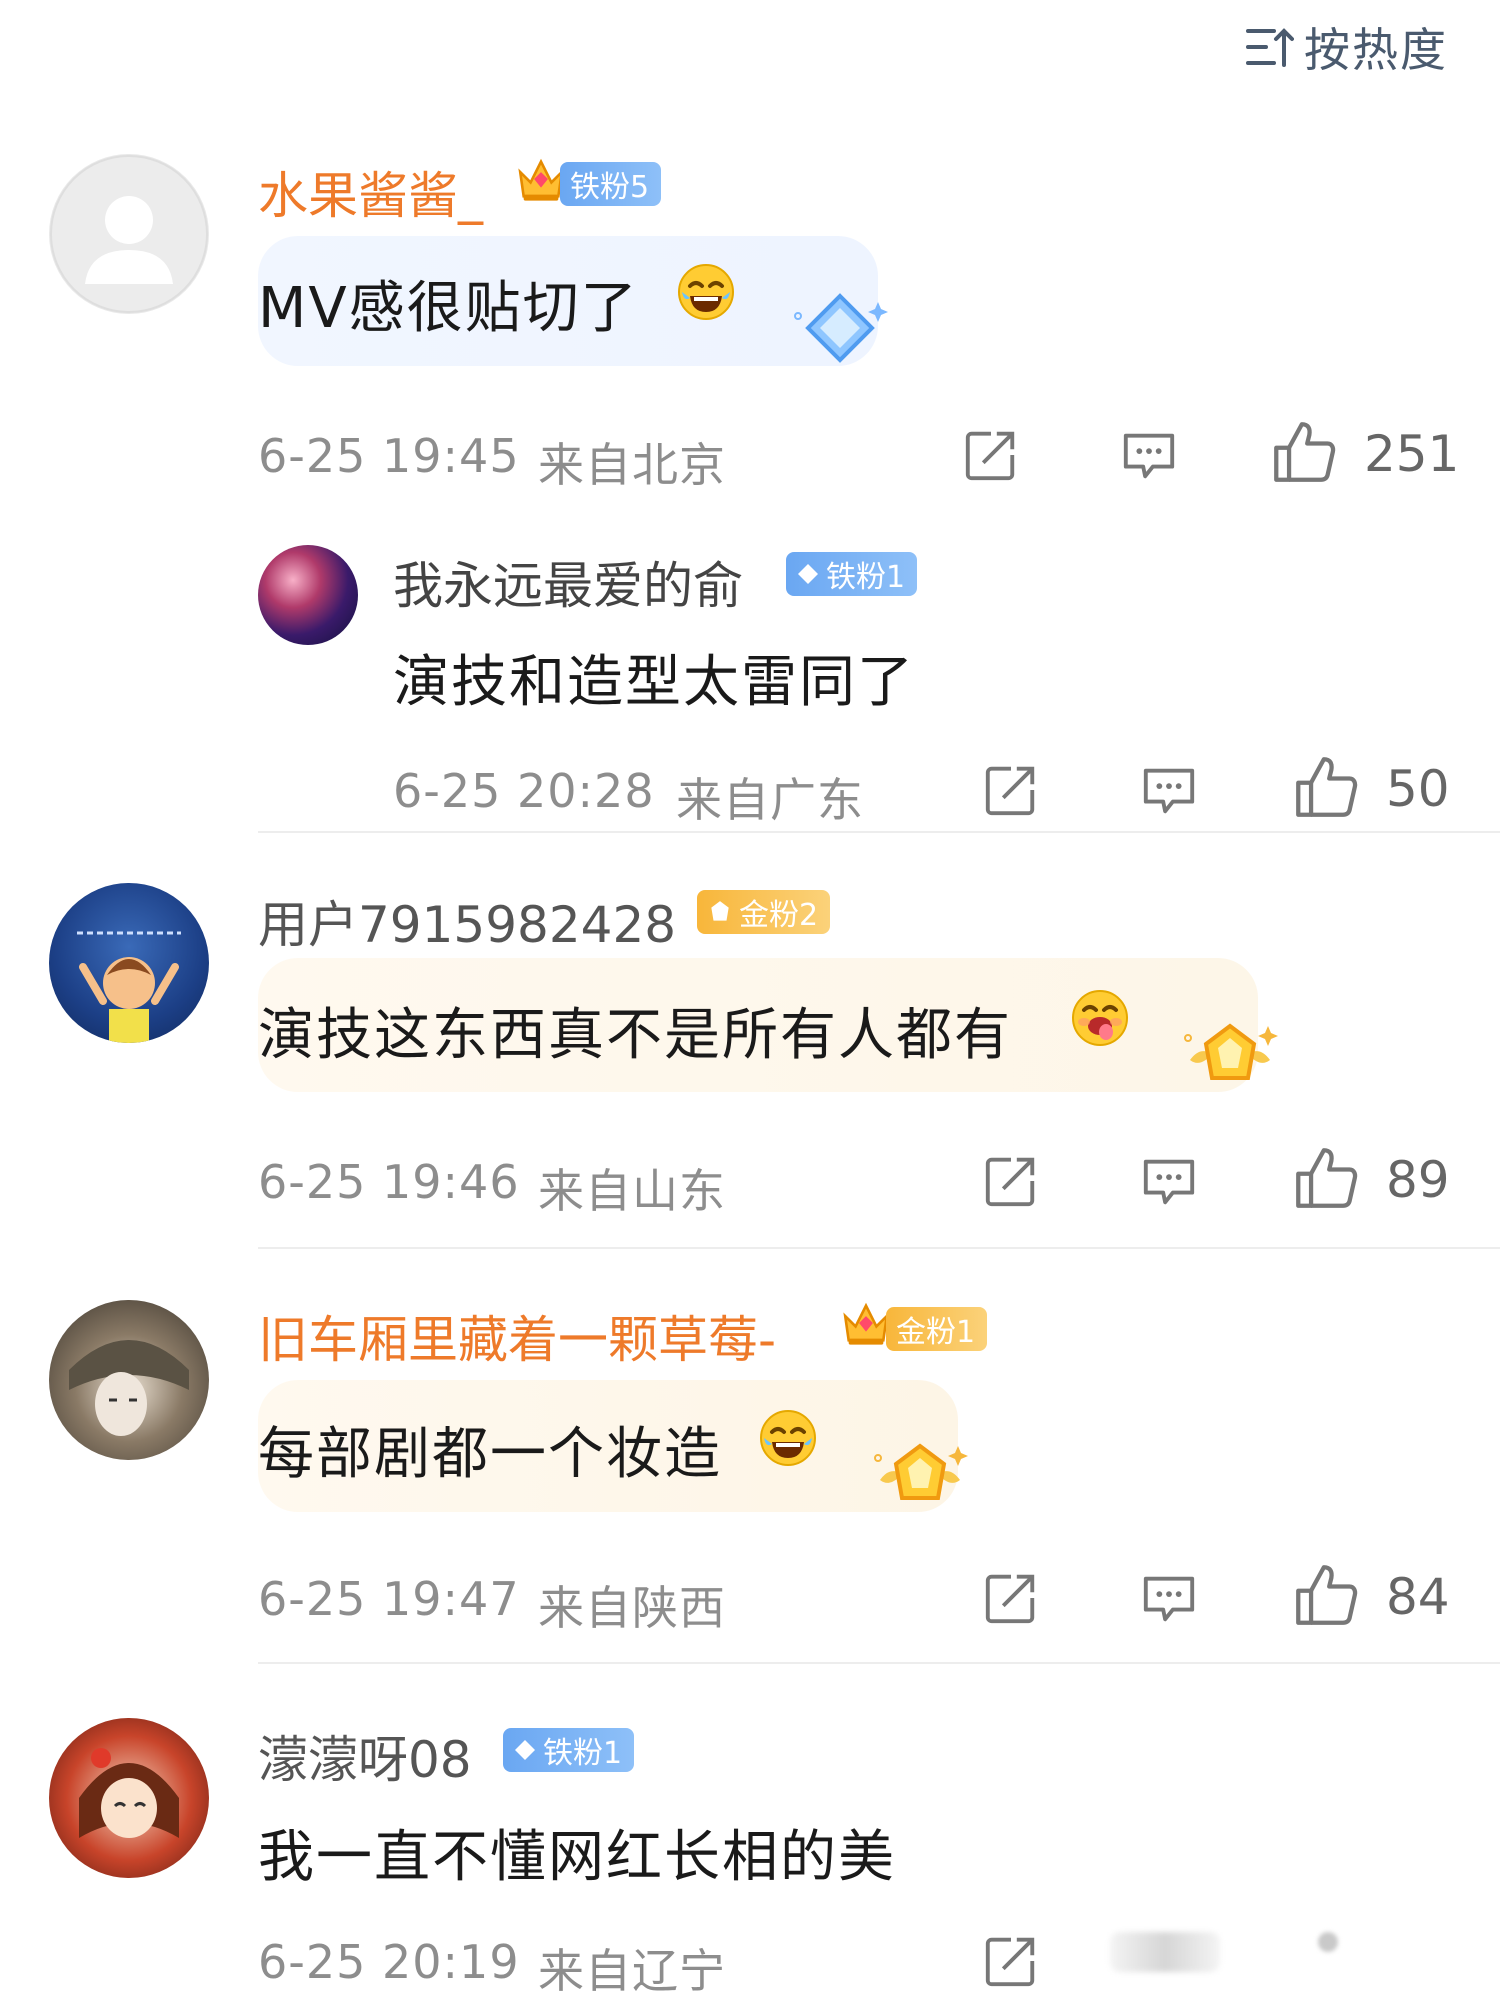  What do you see at coordinates (632, 1191) in the screenshot?
I see `comment-location: 来自山东` at bounding box center [632, 1191].